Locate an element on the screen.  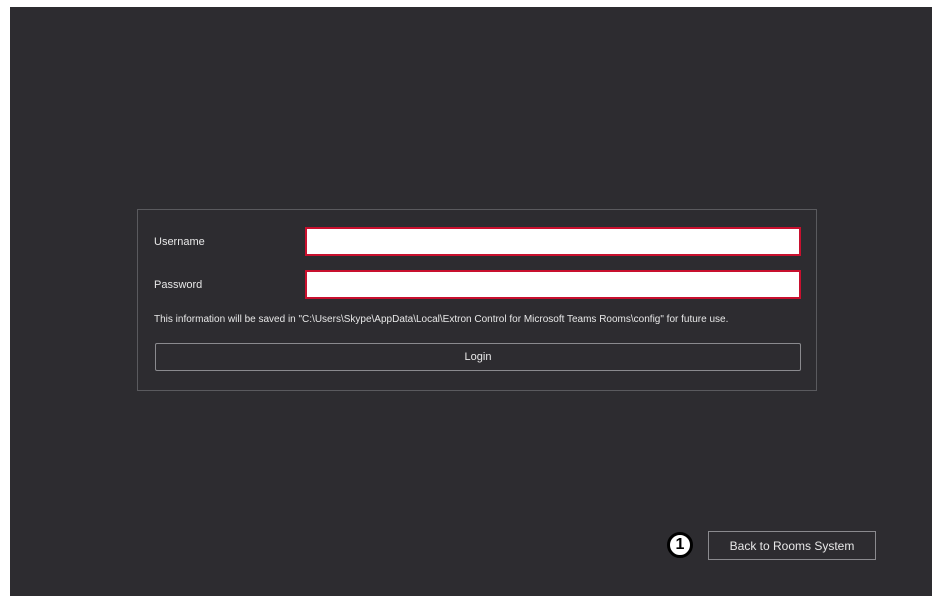
back-to-rooms-system-button: Back to Rooms System is located at coordinates (792, 545).